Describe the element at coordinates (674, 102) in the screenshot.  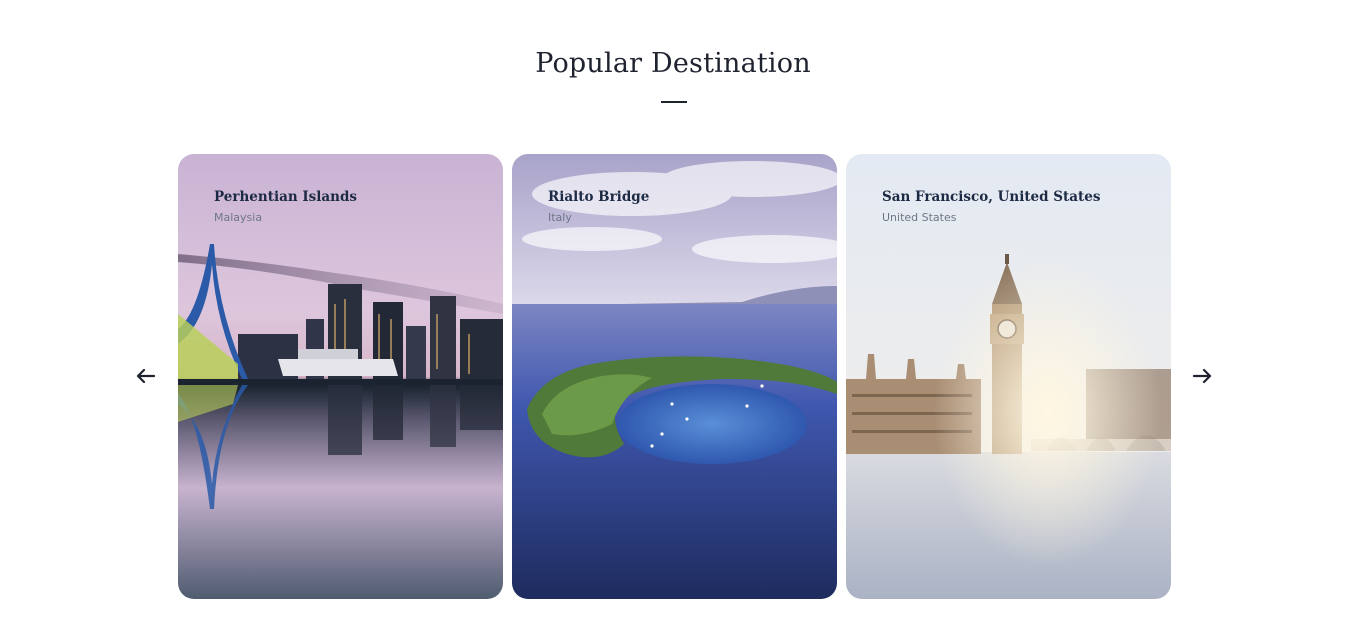
I see `title-underline` at that location.